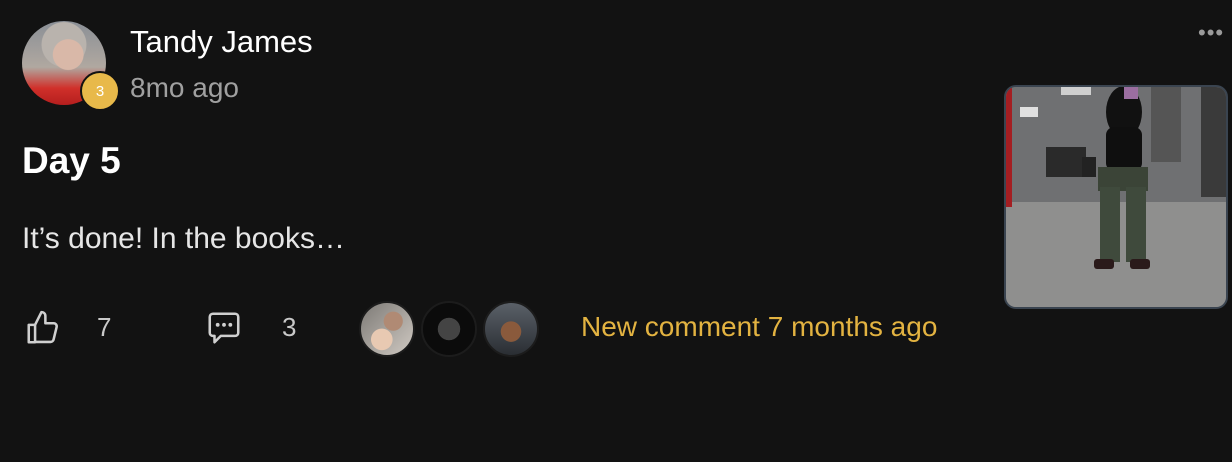 Image resolution: width=1232 pixels, height=462 pixels. What do you see at coordinates (289, 327) in the screenshot?
I see `comment-count: 3` at bounding box center [289, 327].